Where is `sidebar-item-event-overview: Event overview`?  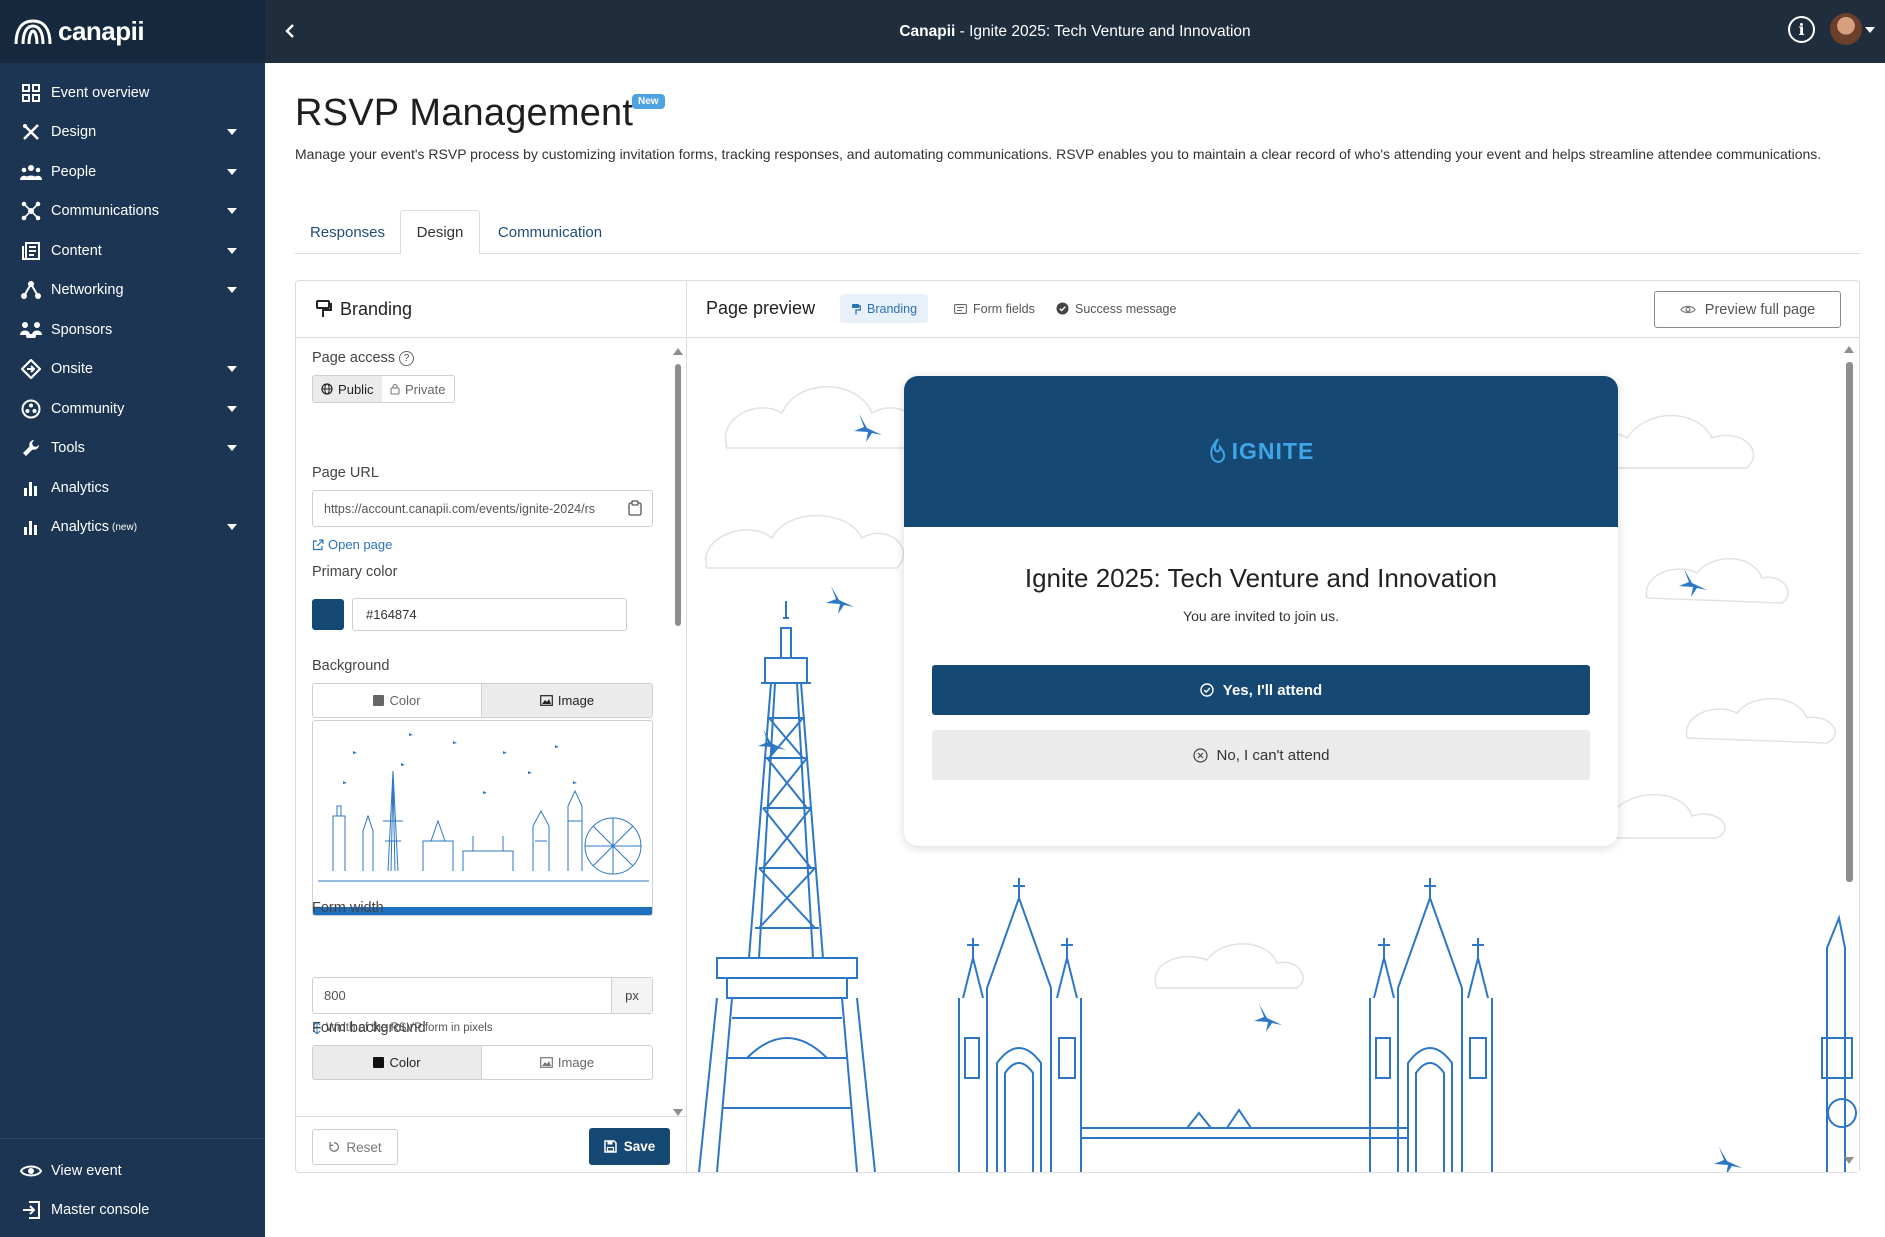 sidebar-item-event-overview: Event overview is located at coordinates (132, 93).